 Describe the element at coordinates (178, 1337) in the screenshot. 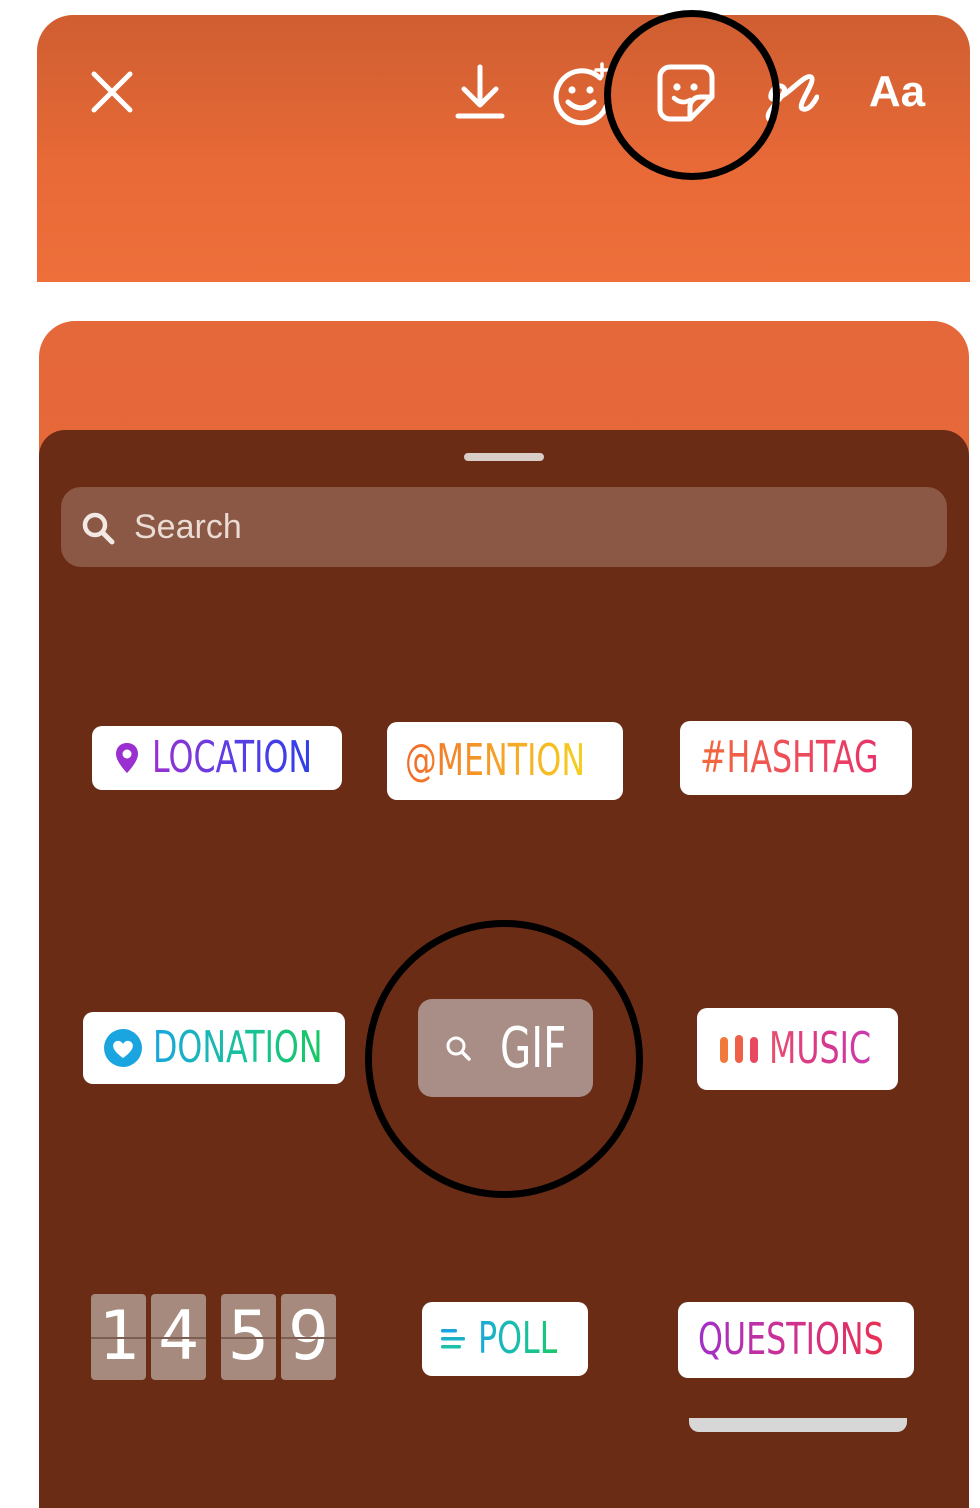

I see `countdown-digit: 4` at that location.